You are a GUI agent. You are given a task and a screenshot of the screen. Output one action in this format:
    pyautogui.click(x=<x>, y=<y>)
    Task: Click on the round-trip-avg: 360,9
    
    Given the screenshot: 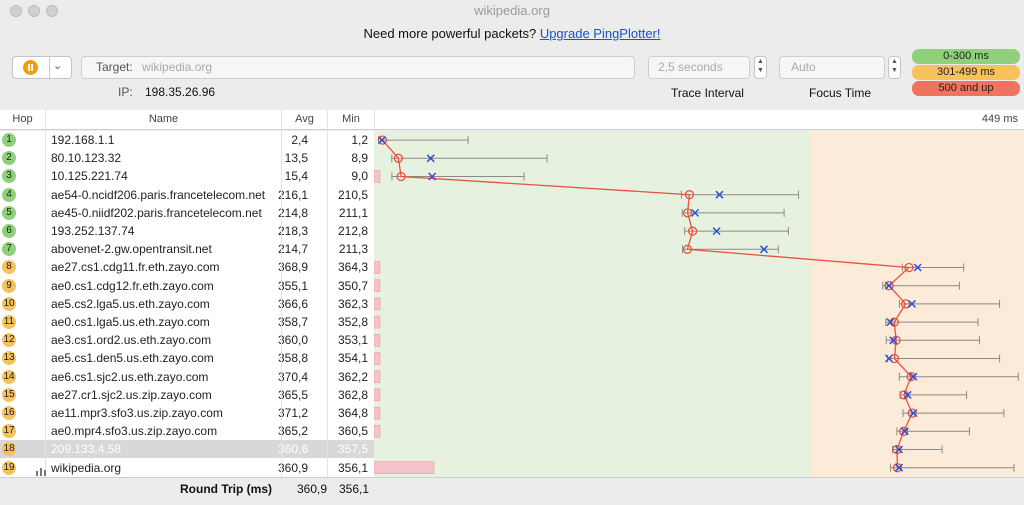 What is the action you would take?
    pyautogui.click(x=311, y=489)
    